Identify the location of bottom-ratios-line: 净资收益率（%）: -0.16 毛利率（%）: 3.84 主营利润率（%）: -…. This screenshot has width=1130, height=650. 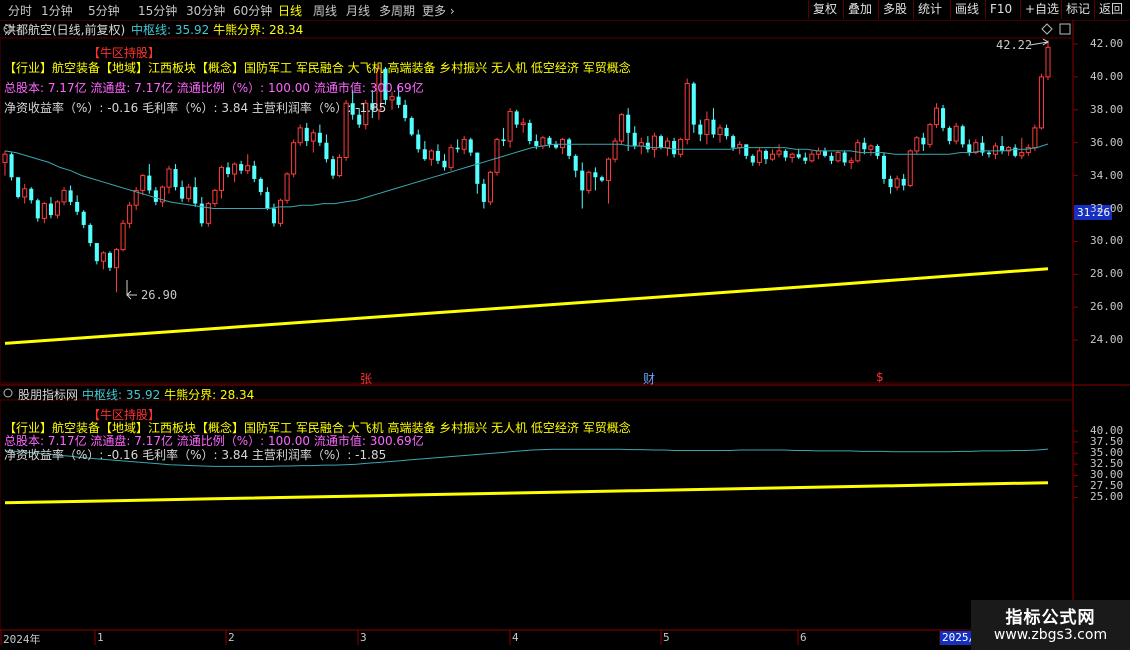
(195, 455).